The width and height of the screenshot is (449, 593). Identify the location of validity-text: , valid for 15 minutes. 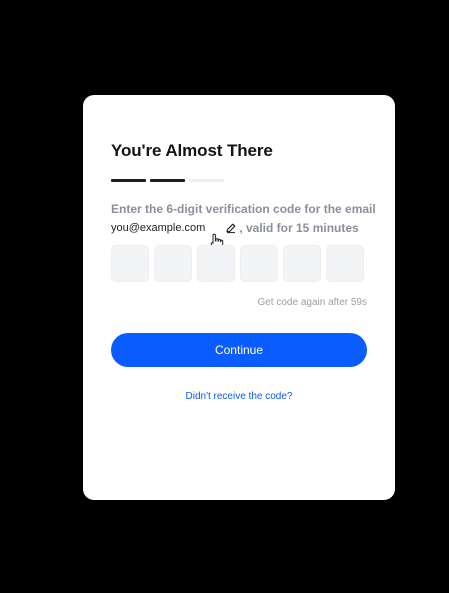
(299, 228).